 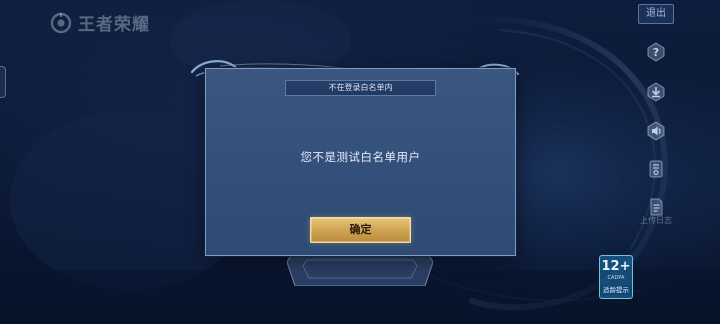 I want to click on dialog-message: 您不是测试白名单用户, so click(x=360, y=157).